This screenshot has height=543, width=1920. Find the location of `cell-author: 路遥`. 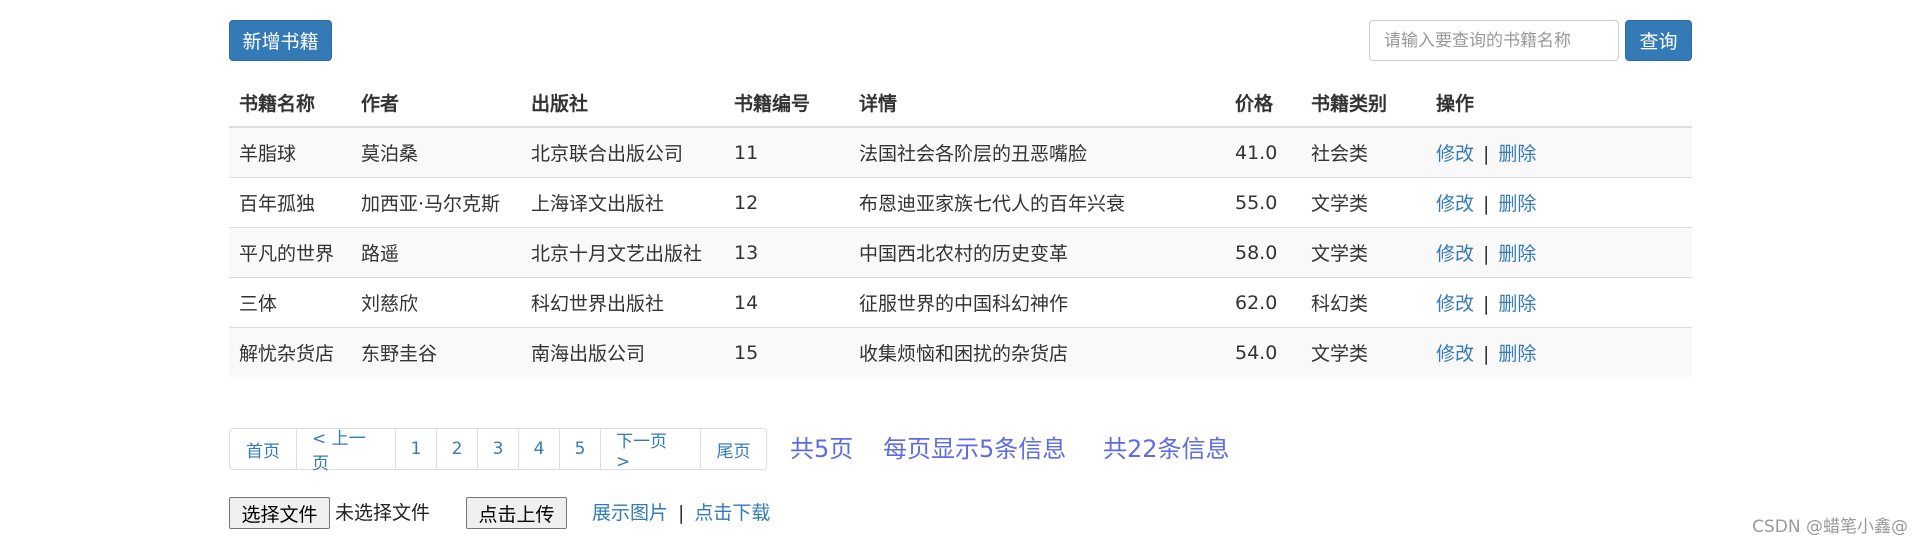

cell-author: 路遥 is located at coordinates (436, 252).